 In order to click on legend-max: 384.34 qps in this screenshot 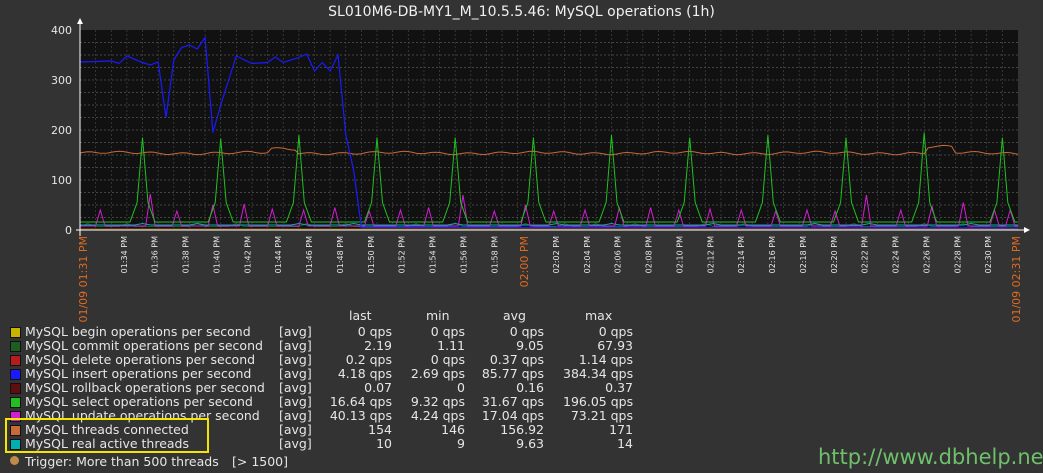, I will do `click(598, 373)`.